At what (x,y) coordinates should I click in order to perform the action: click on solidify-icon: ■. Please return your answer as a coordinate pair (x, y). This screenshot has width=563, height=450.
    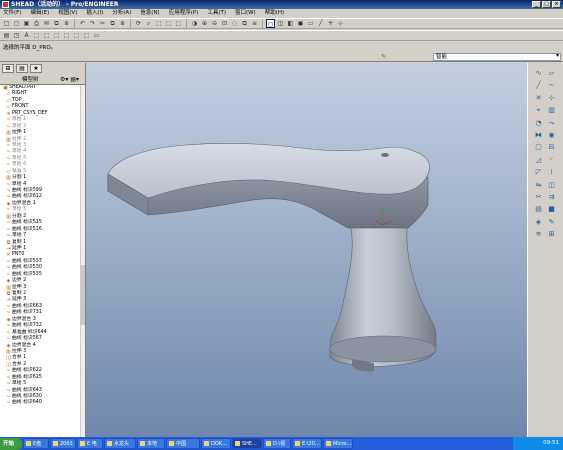
    Looking at the image, I should click on (551, 209).